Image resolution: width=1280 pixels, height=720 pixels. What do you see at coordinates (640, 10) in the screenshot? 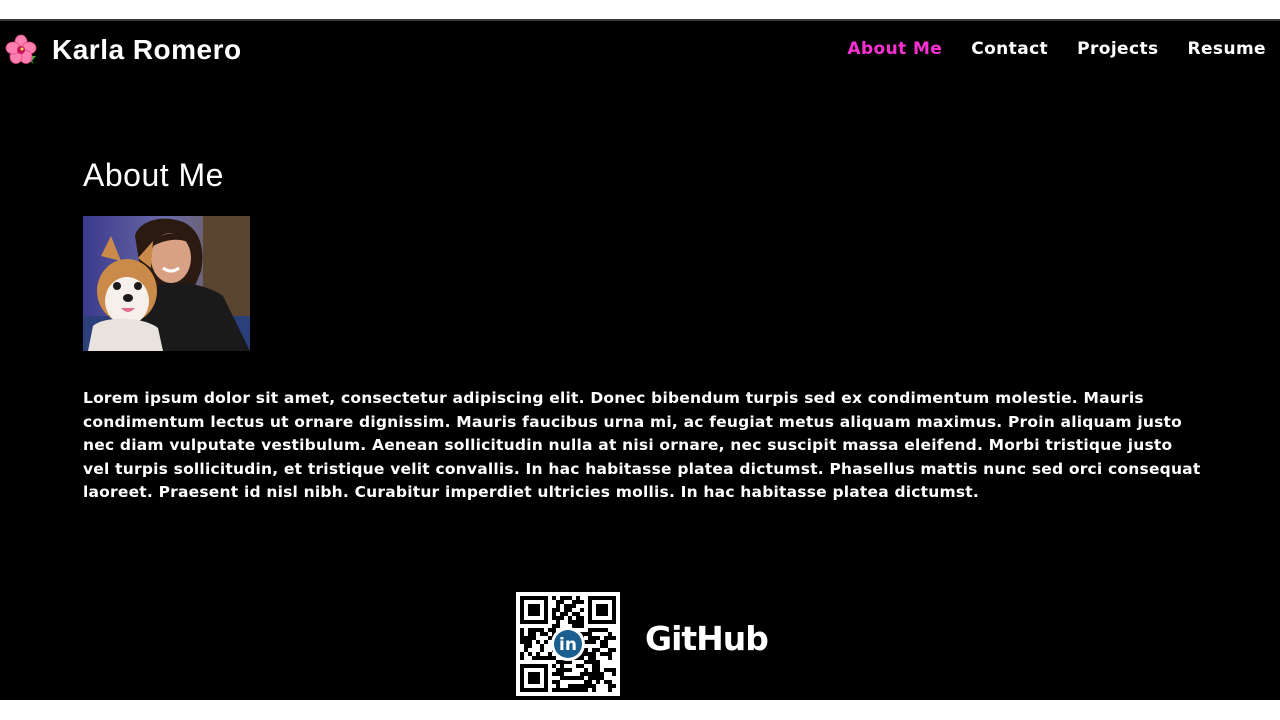
I see `browser-top-strip` at bounding box center [640, 10].